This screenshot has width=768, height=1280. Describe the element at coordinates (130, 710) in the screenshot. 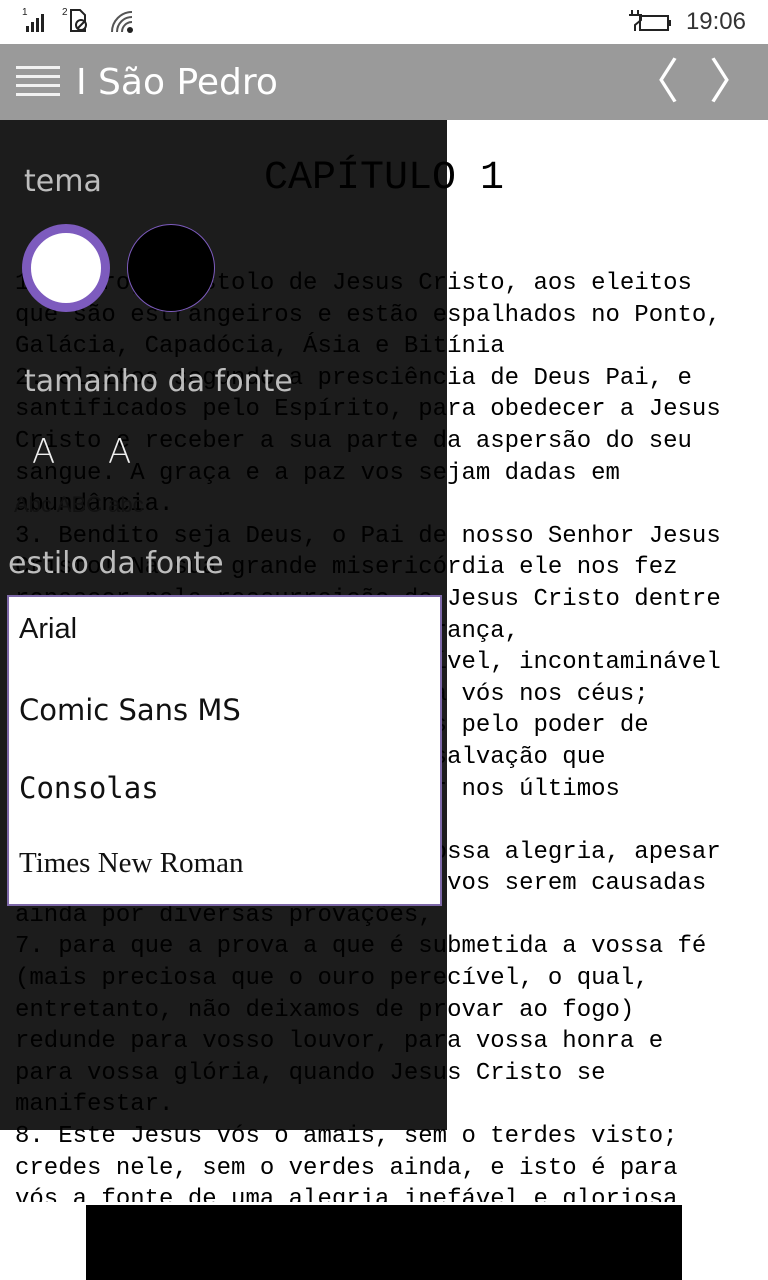

I see `font-option-comic-sans: Comic Sans MS` at that location.